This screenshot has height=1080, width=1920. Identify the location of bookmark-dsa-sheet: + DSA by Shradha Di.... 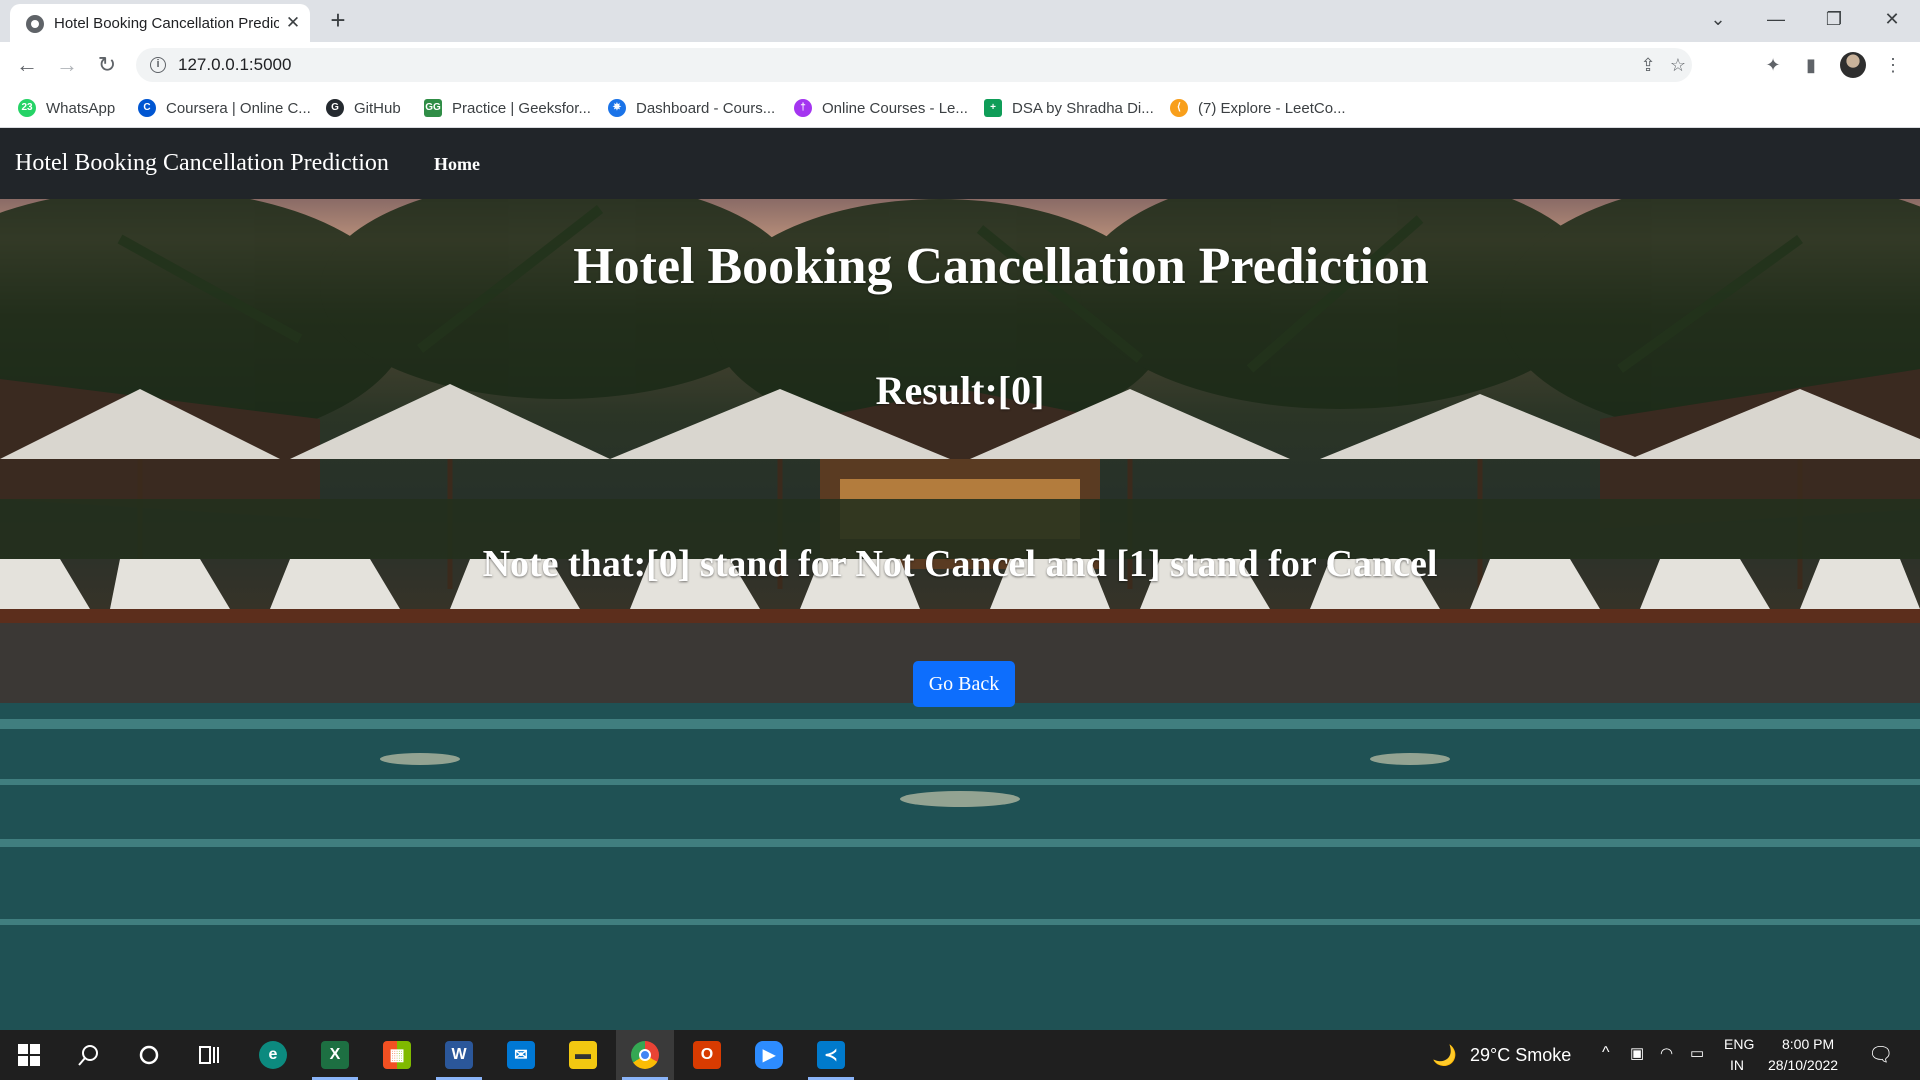
(1069, 108).